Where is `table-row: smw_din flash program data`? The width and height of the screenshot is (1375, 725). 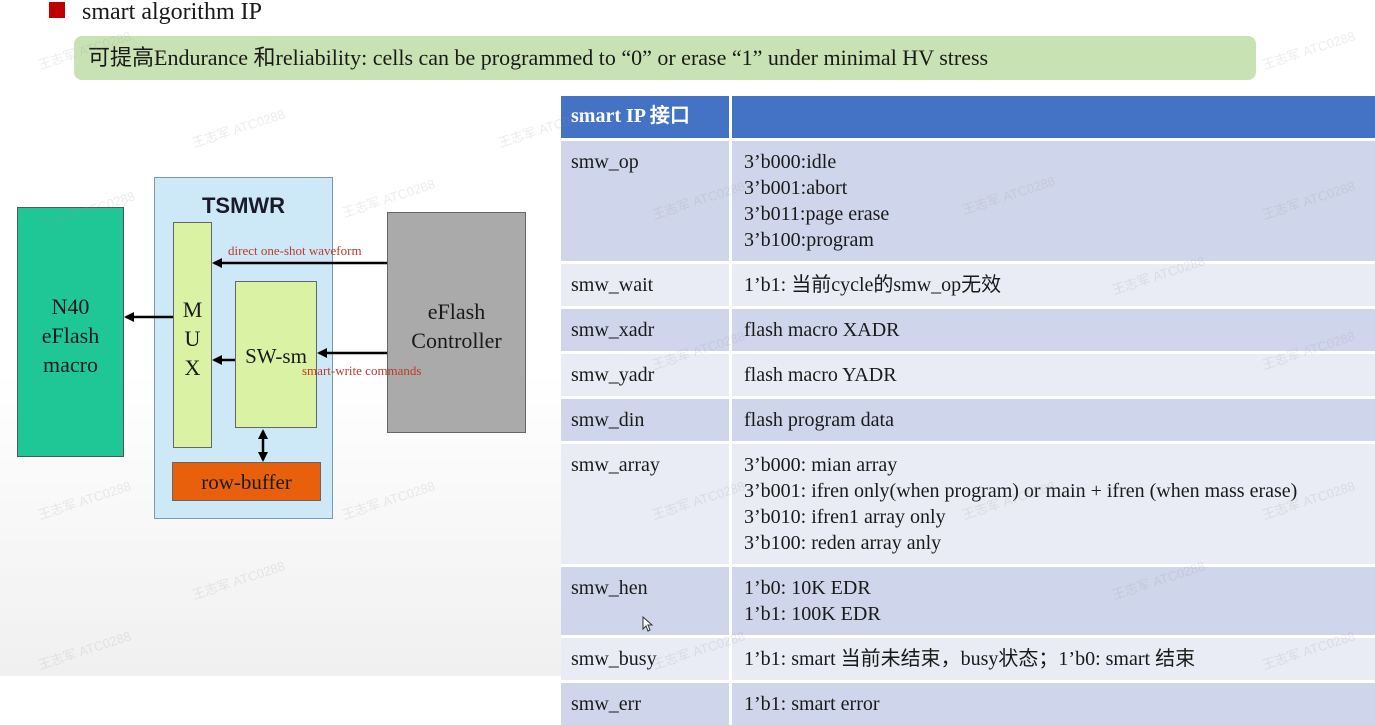
table-row: smw_din flash program data is located at coordinates (968, 418).